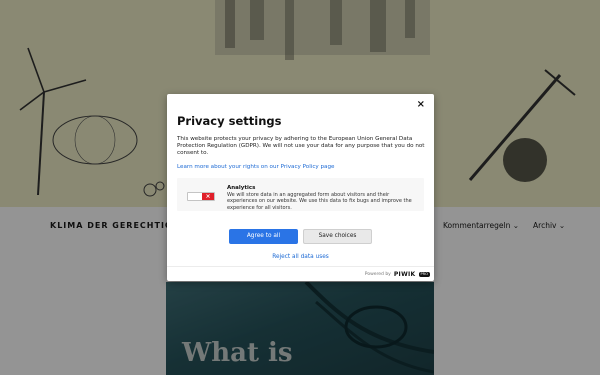 This screenshot has height=375, width=600. What do you see at coordinates (405, 274) in the screenshot?
I see `piwik-logo: PIWIK` at bounding box center [405, 274].